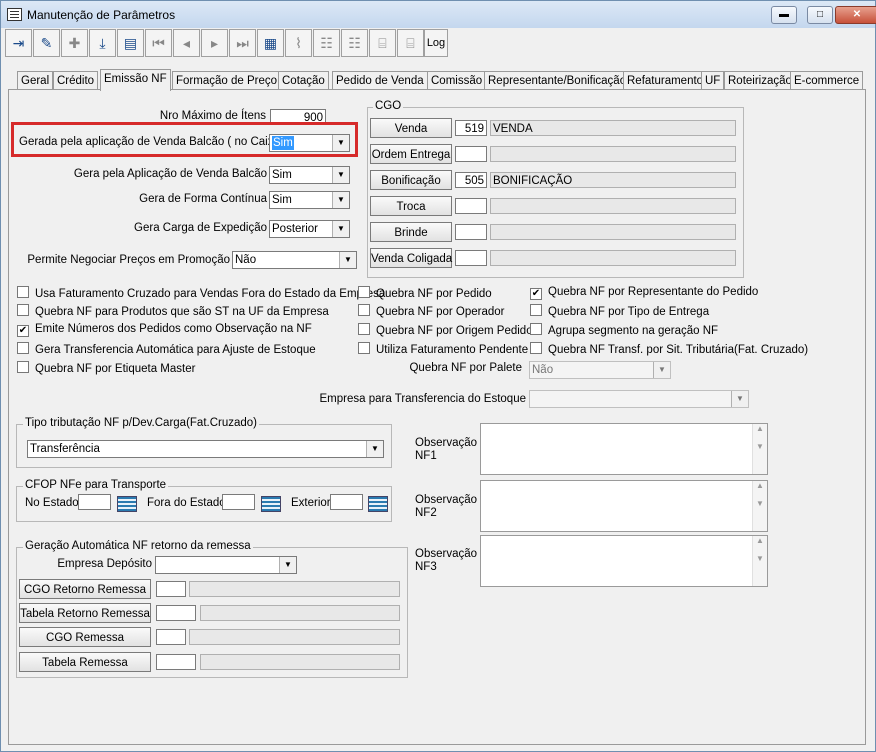 This screenshot has width=876, height=752. What do you see at coordinates (94, 502) in the screenshot?
I see `cfop-no-estado-input` at bounding box center [94, 502].